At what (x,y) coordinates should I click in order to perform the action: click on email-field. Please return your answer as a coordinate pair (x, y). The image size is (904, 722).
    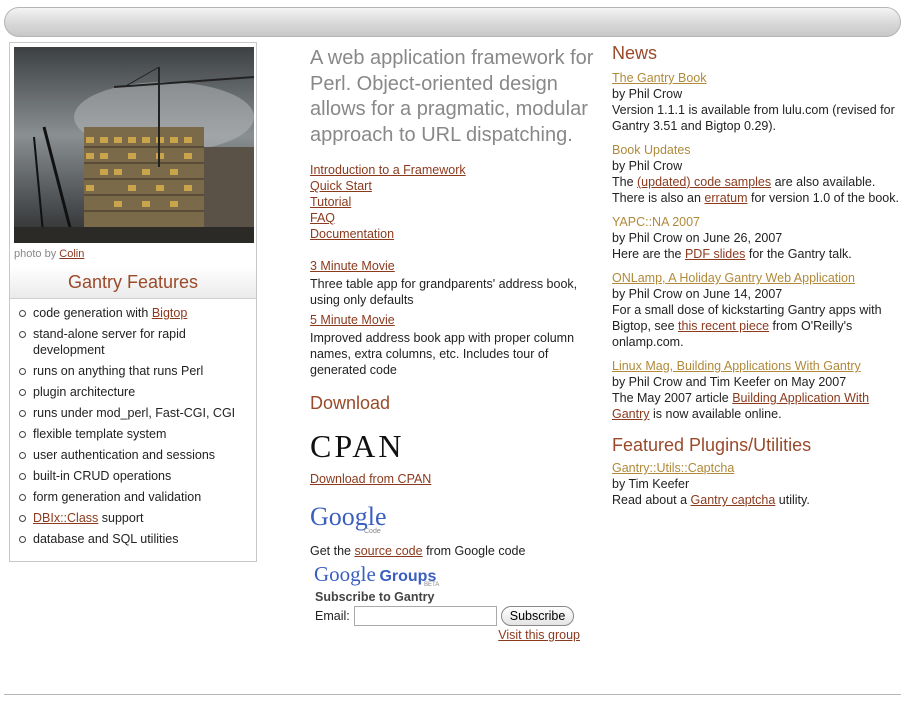
    Looking at the image, I should click on (425, 616).